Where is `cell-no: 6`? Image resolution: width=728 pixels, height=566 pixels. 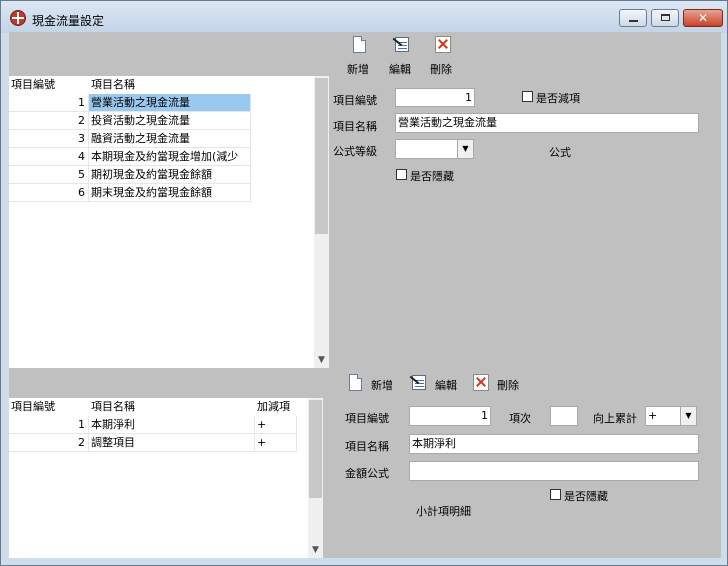
cell-no: 6 is located at coordinates (49, 193).